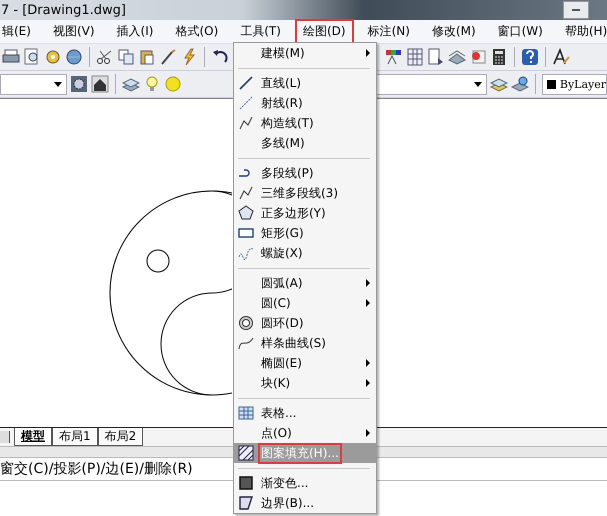 This screenshot has height=516, width=607. I want to click on grid-icon, so click(415, 57).